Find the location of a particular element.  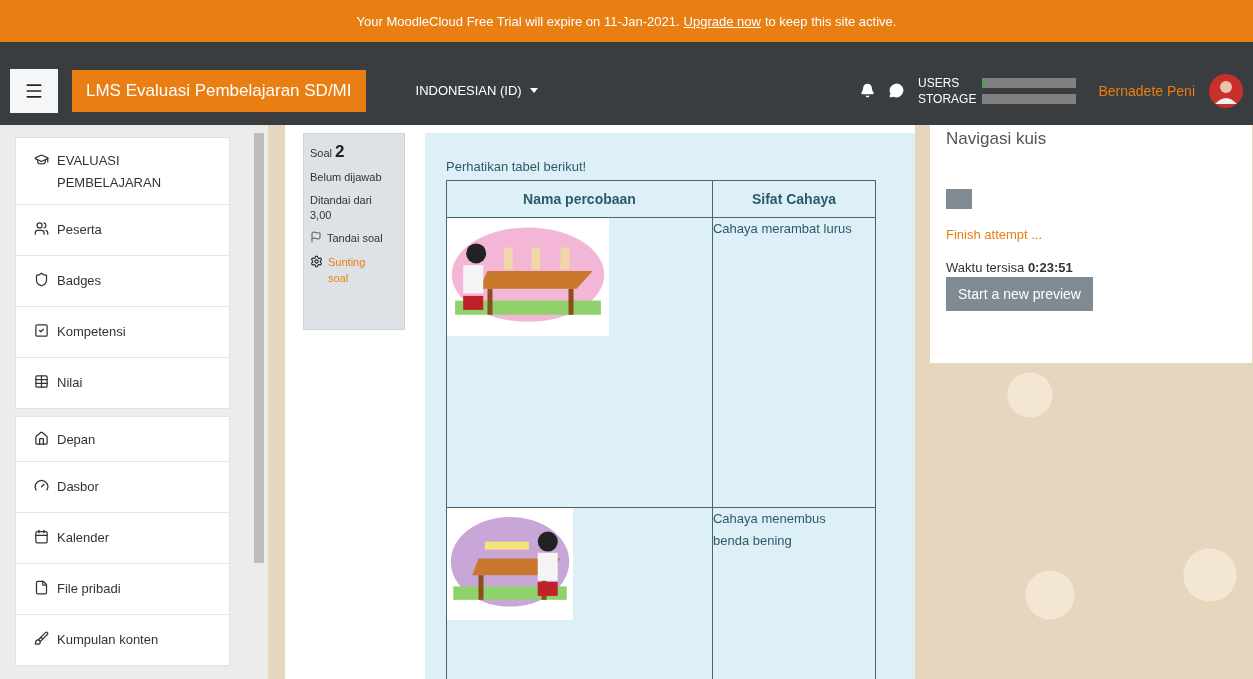

bell-icon is located at coordinates (867, 90).